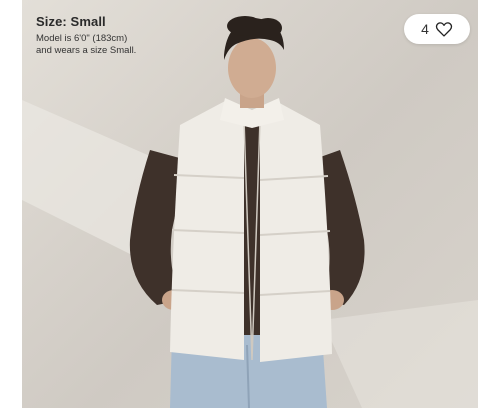  I want to click on model-wears-text: and wears a size Small., so click(86, 50).